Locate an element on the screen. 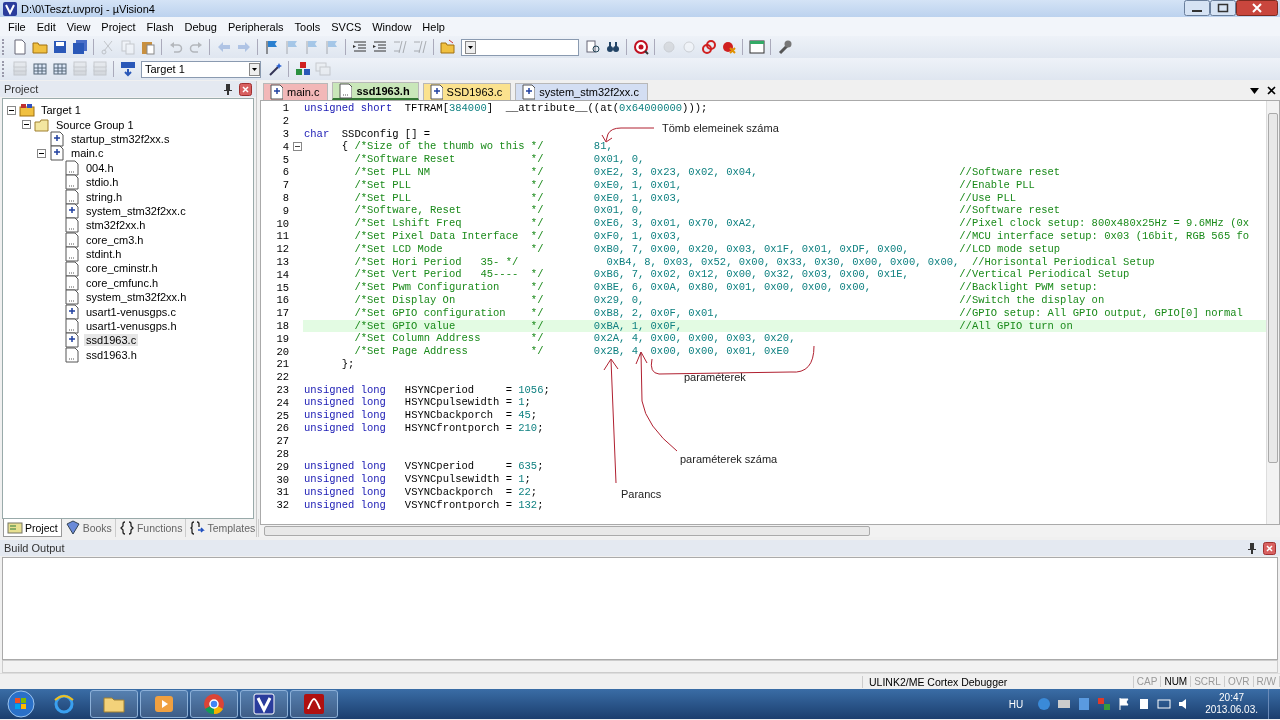 The width and height of the screenshot is (1280, 720). line-number: 26 is located at coordinates (282, 428).